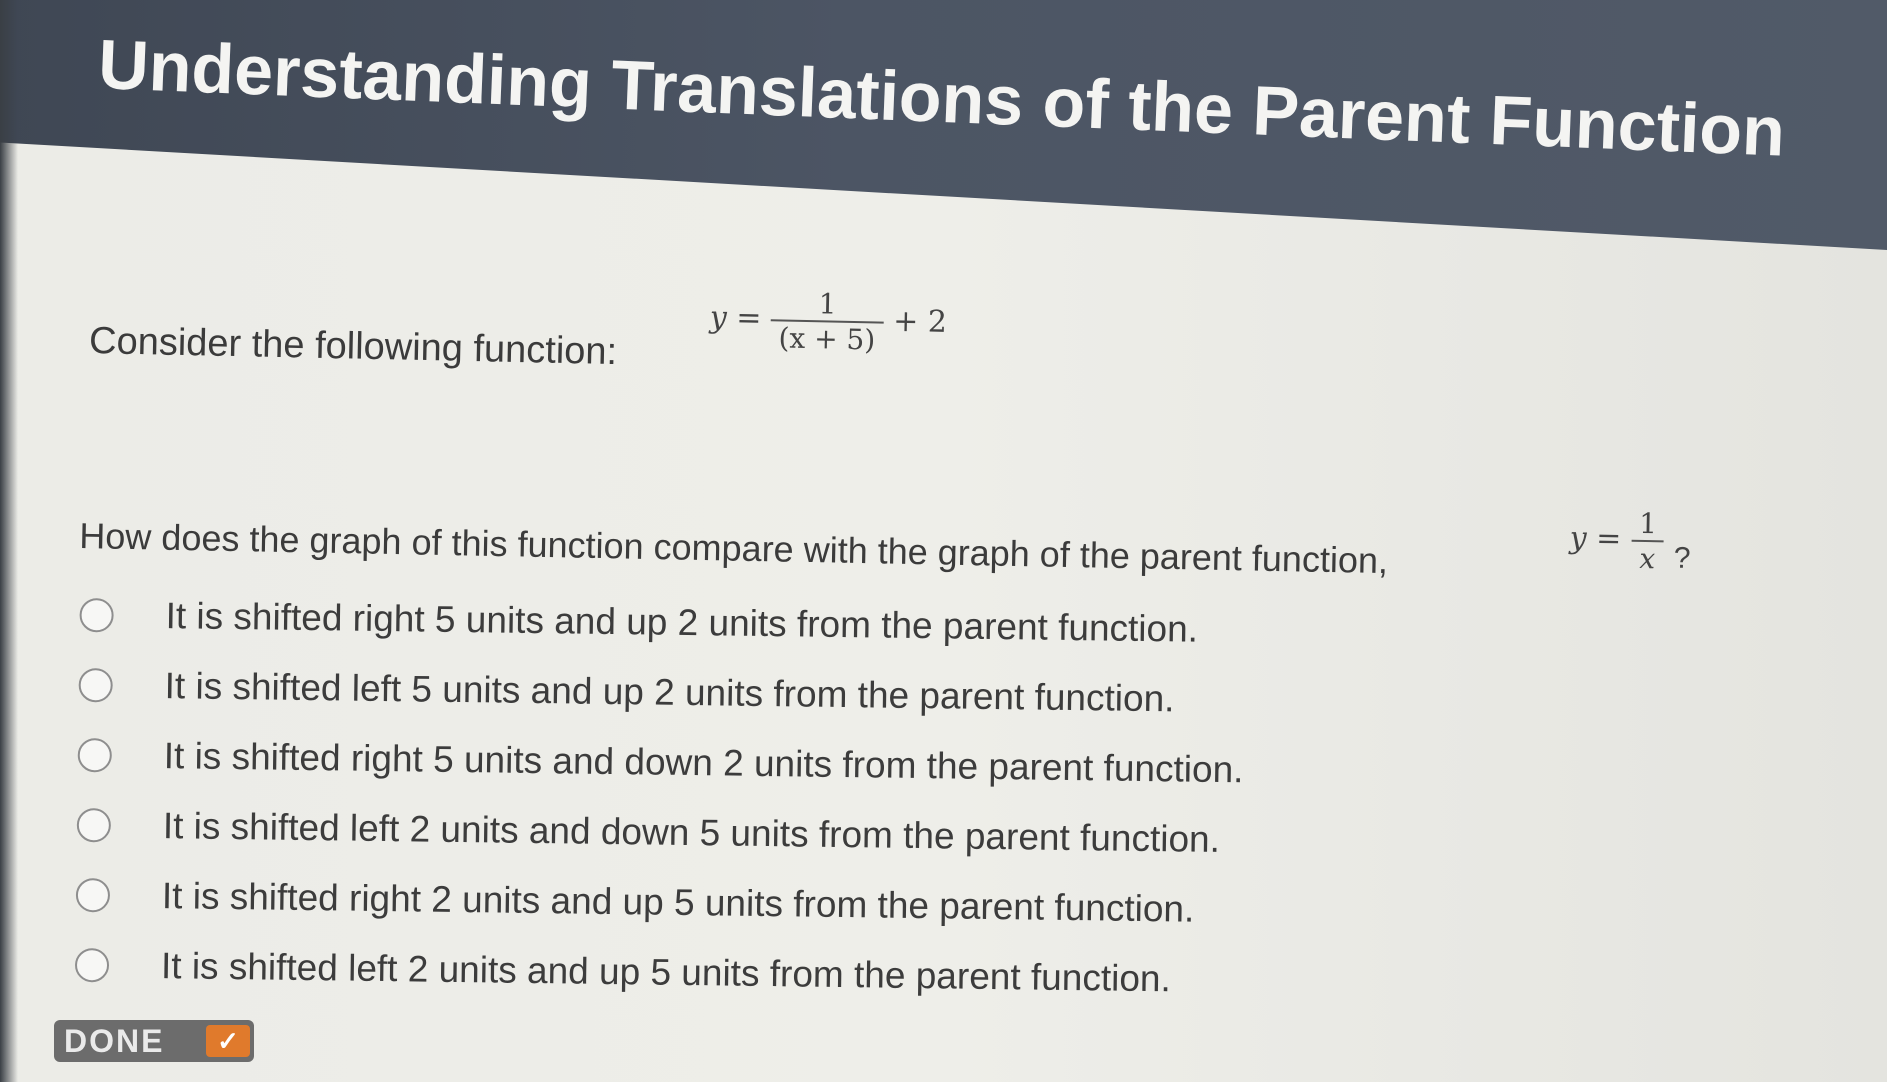  What do you see at coordinates (718, 317) in the screenshot?
I see `equation-lhs: y` at bounding box center [718, 317].